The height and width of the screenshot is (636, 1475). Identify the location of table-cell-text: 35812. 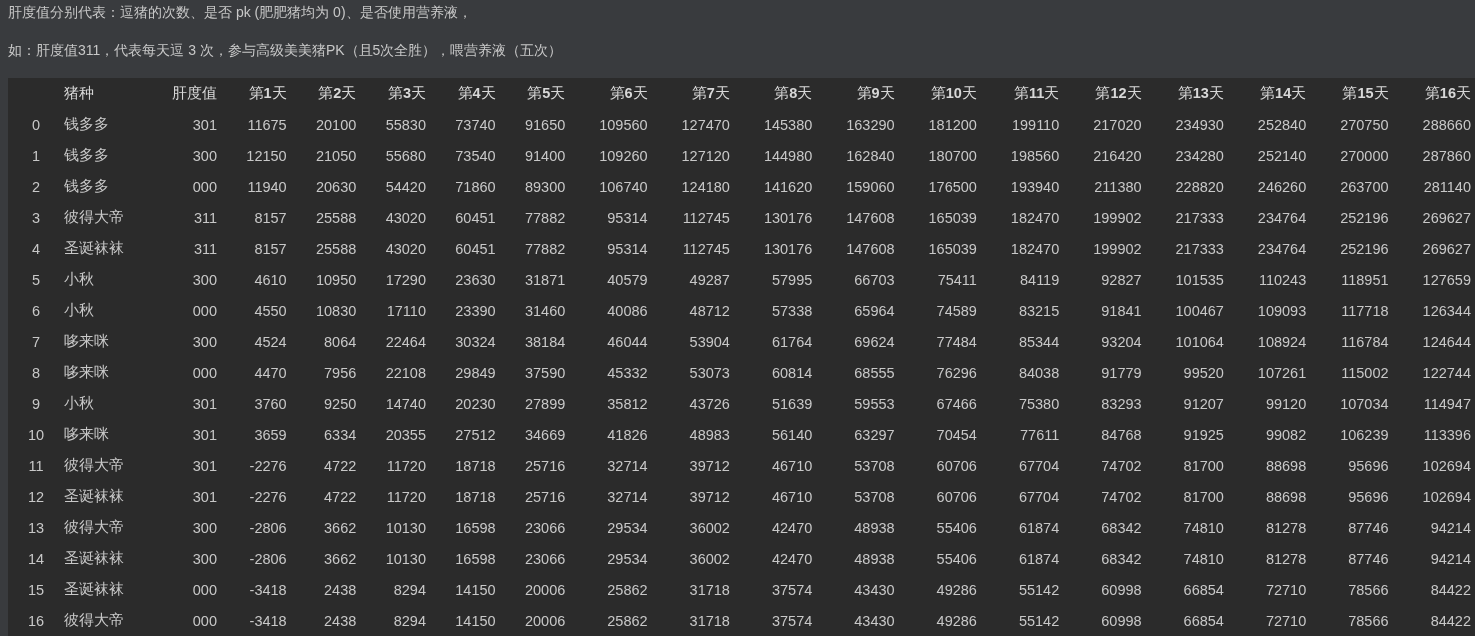
(627, 404).